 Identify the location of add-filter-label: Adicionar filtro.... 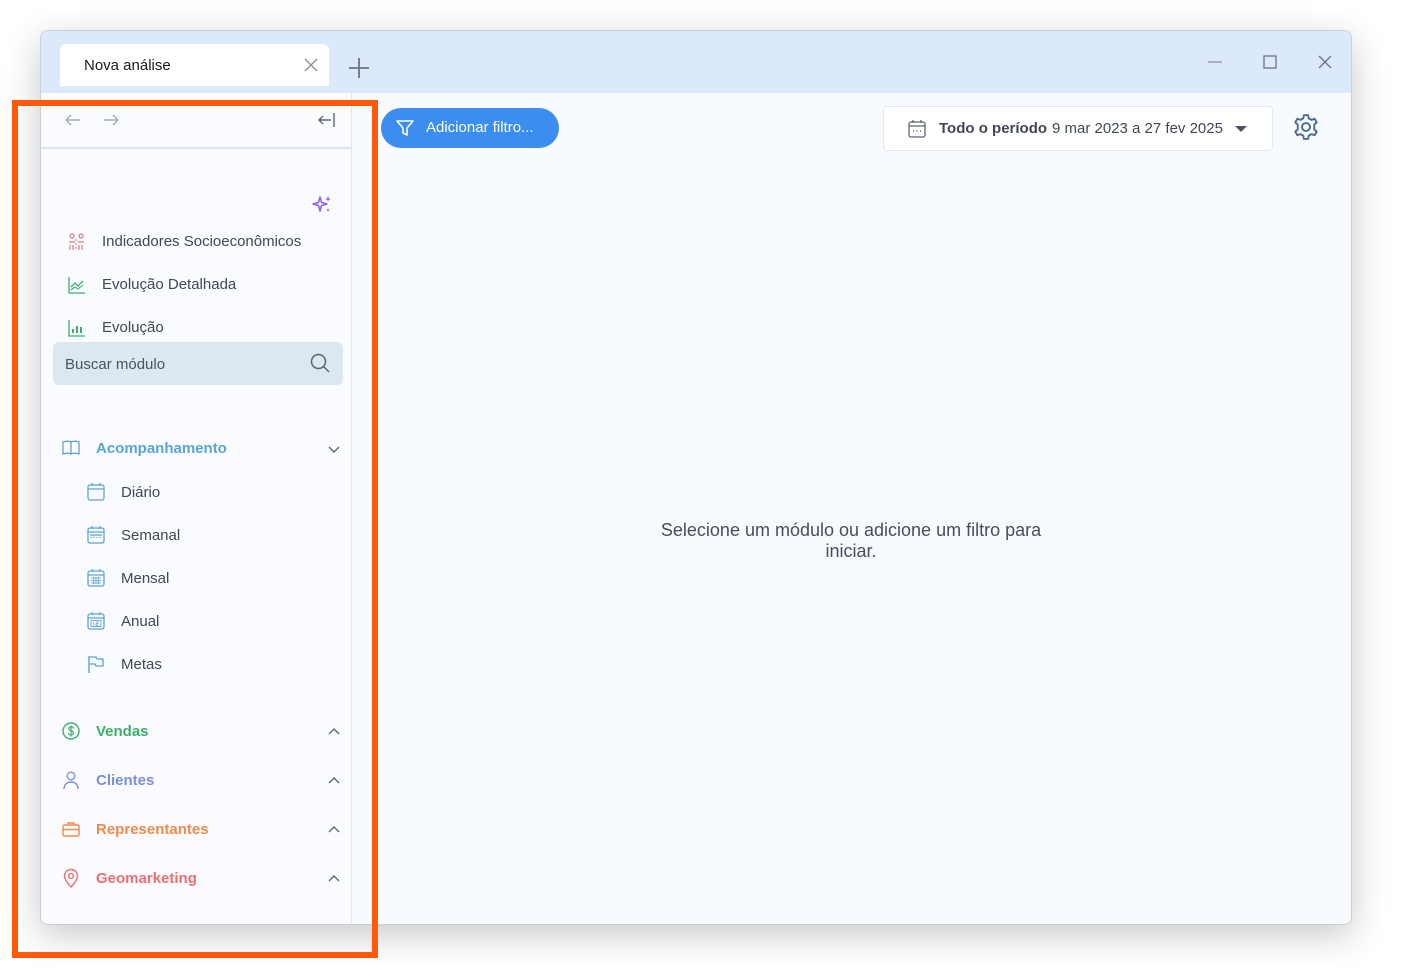
(480, 127).